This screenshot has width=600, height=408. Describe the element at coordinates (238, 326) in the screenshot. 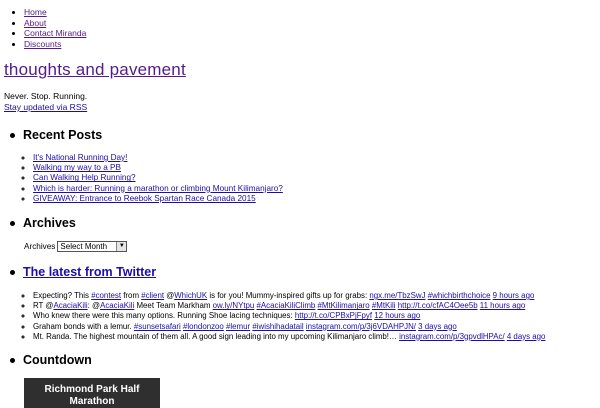

I see `tweet-link: #lemur` at that location.